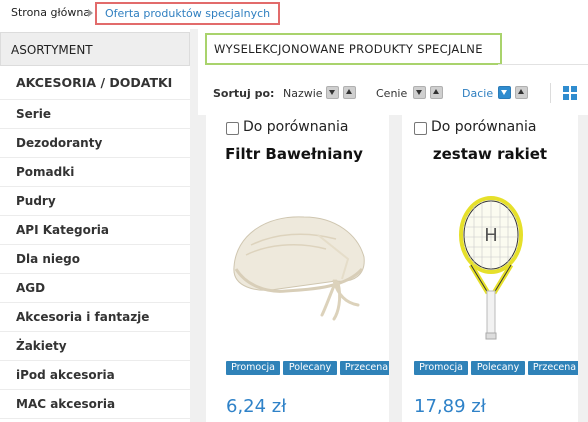 The height and width of the screenshot is (422, 588). I want to click on sort-bar: Sortuj po: Nazwie Cenie Dacie, so click(393, 92).